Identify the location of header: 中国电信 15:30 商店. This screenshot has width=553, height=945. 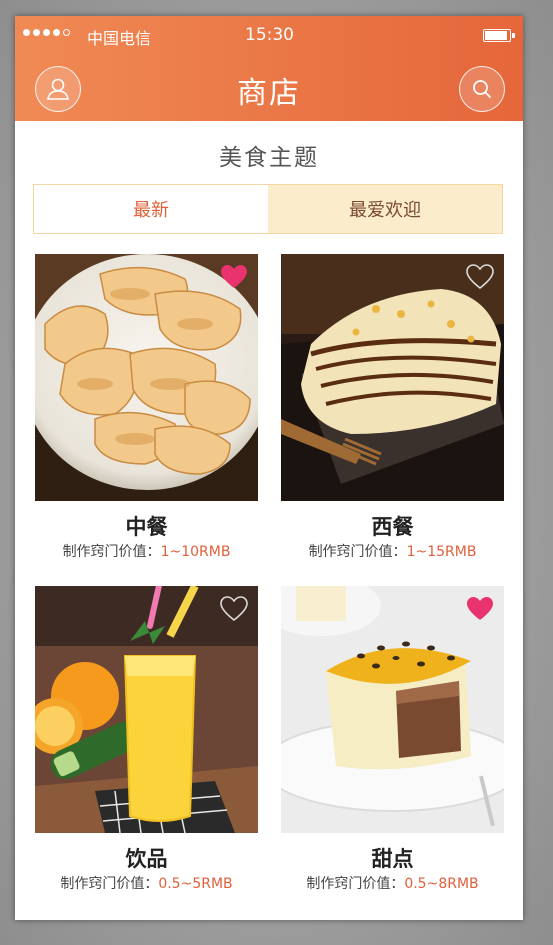
(269, 68).